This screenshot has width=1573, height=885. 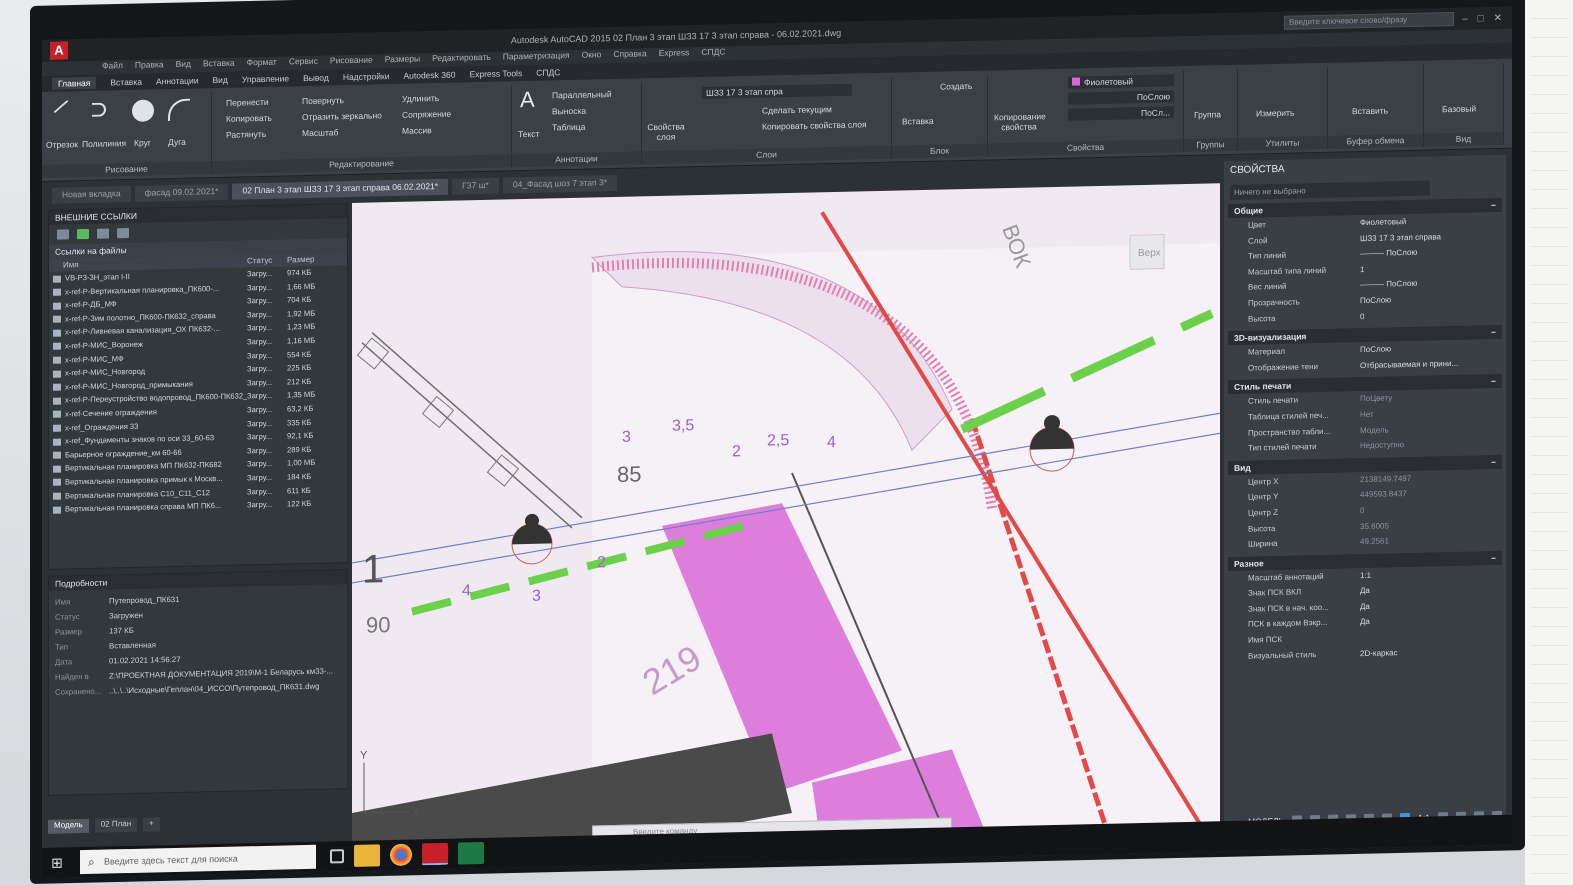 What do you see at coordinates (116, 825) in the screenshot?
I see `tab-layout: 02 План` at bounding box center [116, 825].